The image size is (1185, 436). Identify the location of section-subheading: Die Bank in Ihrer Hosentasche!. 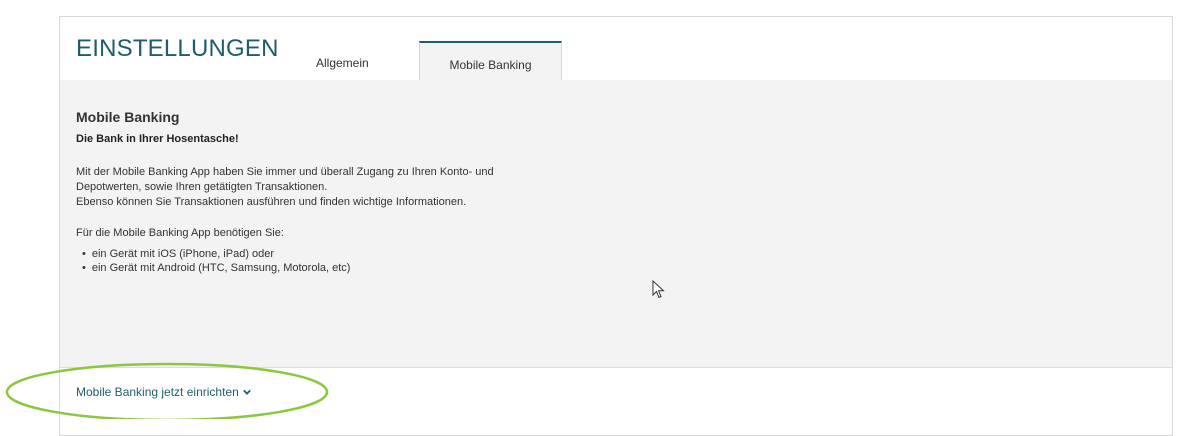
(157, 139).